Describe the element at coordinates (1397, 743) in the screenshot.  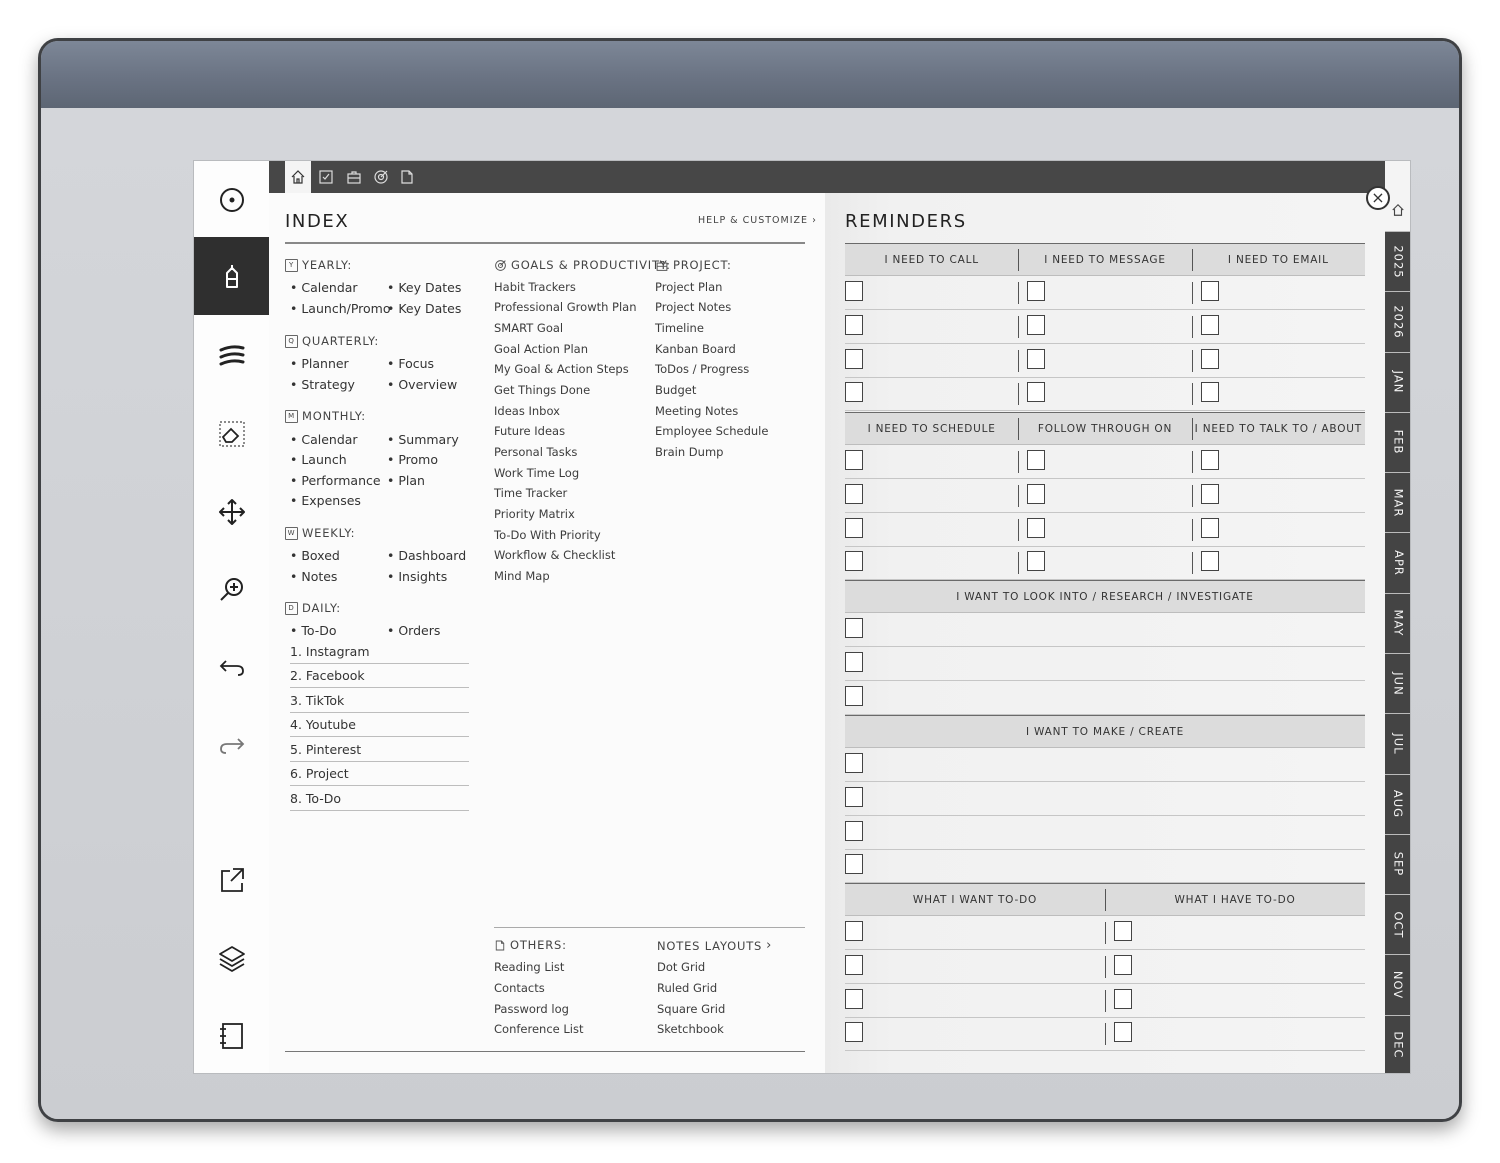
I see `tab-jul: JUL` at that location.